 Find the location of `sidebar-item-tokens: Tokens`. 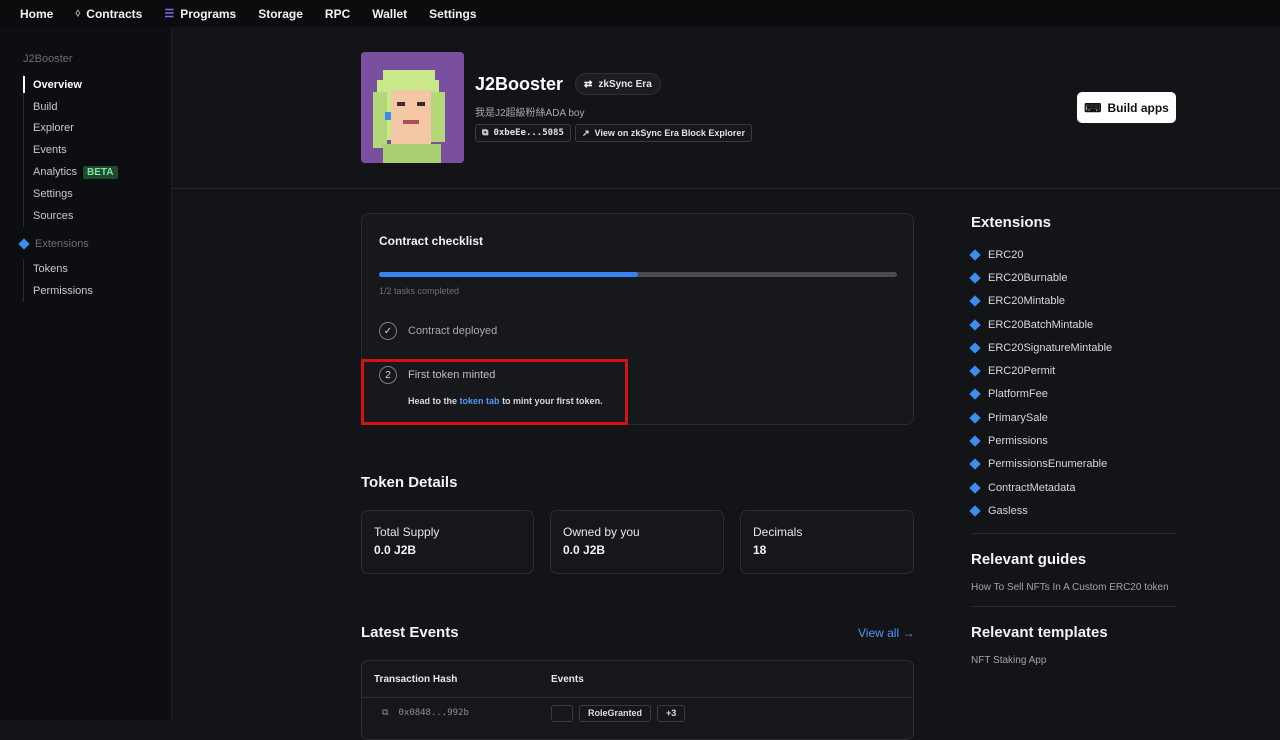

sidebar-item-tokens: Tokens is located at coordinates (102, 270).